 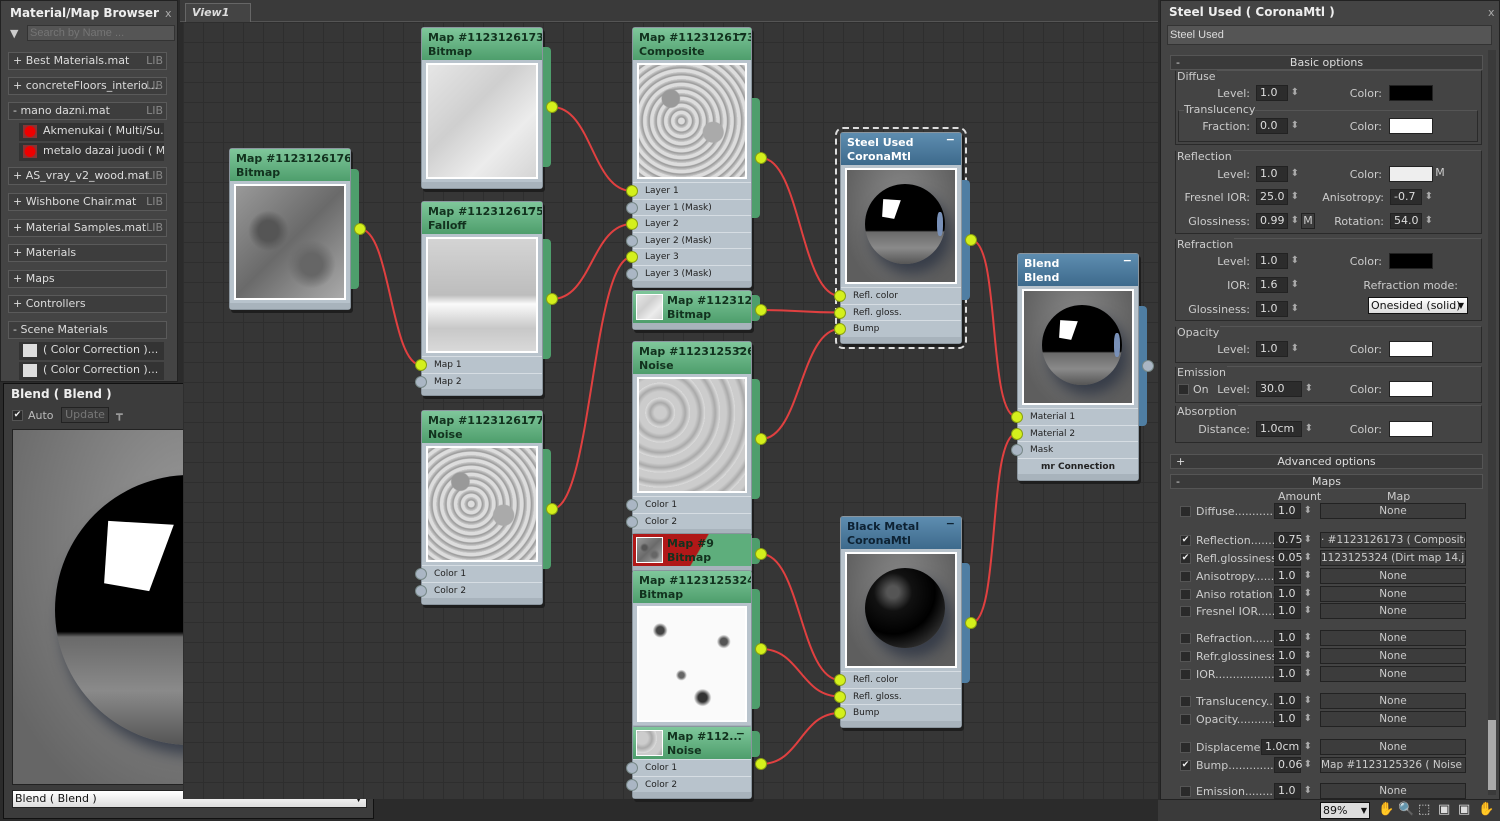 I want to click on library-item: - mano dazni.mat LIB, so click(x=87, y=111).